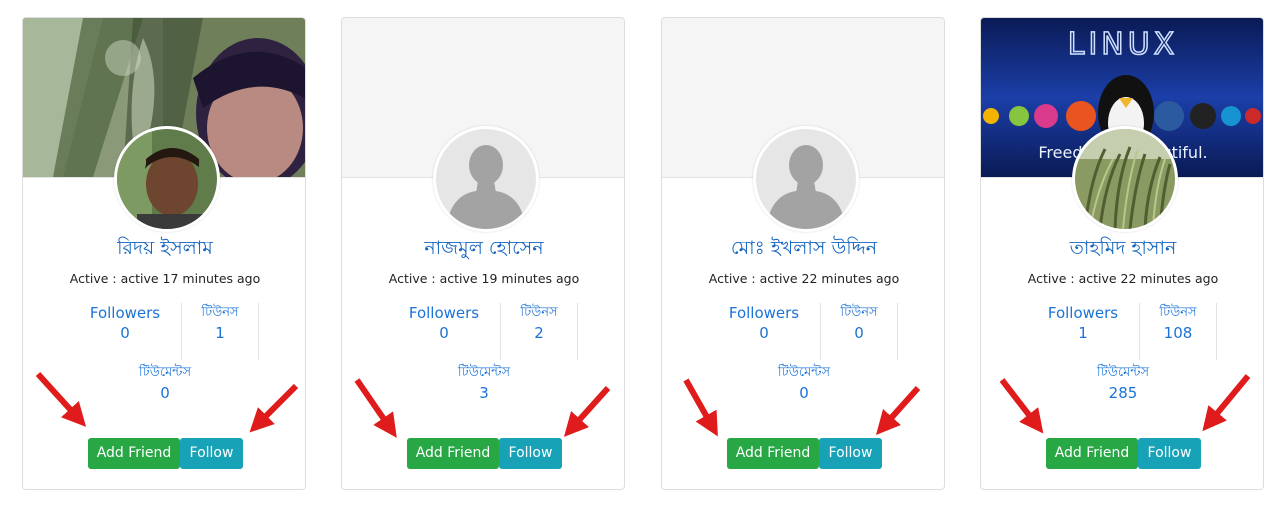 This screenshot has width=1280, height=505. I want to click on annotation-arrows, so click(643, 404).